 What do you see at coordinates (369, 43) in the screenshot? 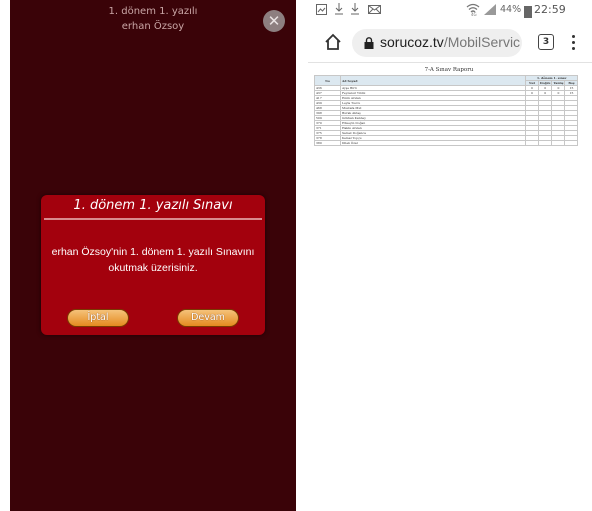
I see `lock-icon` at bounding box center [369, 43].